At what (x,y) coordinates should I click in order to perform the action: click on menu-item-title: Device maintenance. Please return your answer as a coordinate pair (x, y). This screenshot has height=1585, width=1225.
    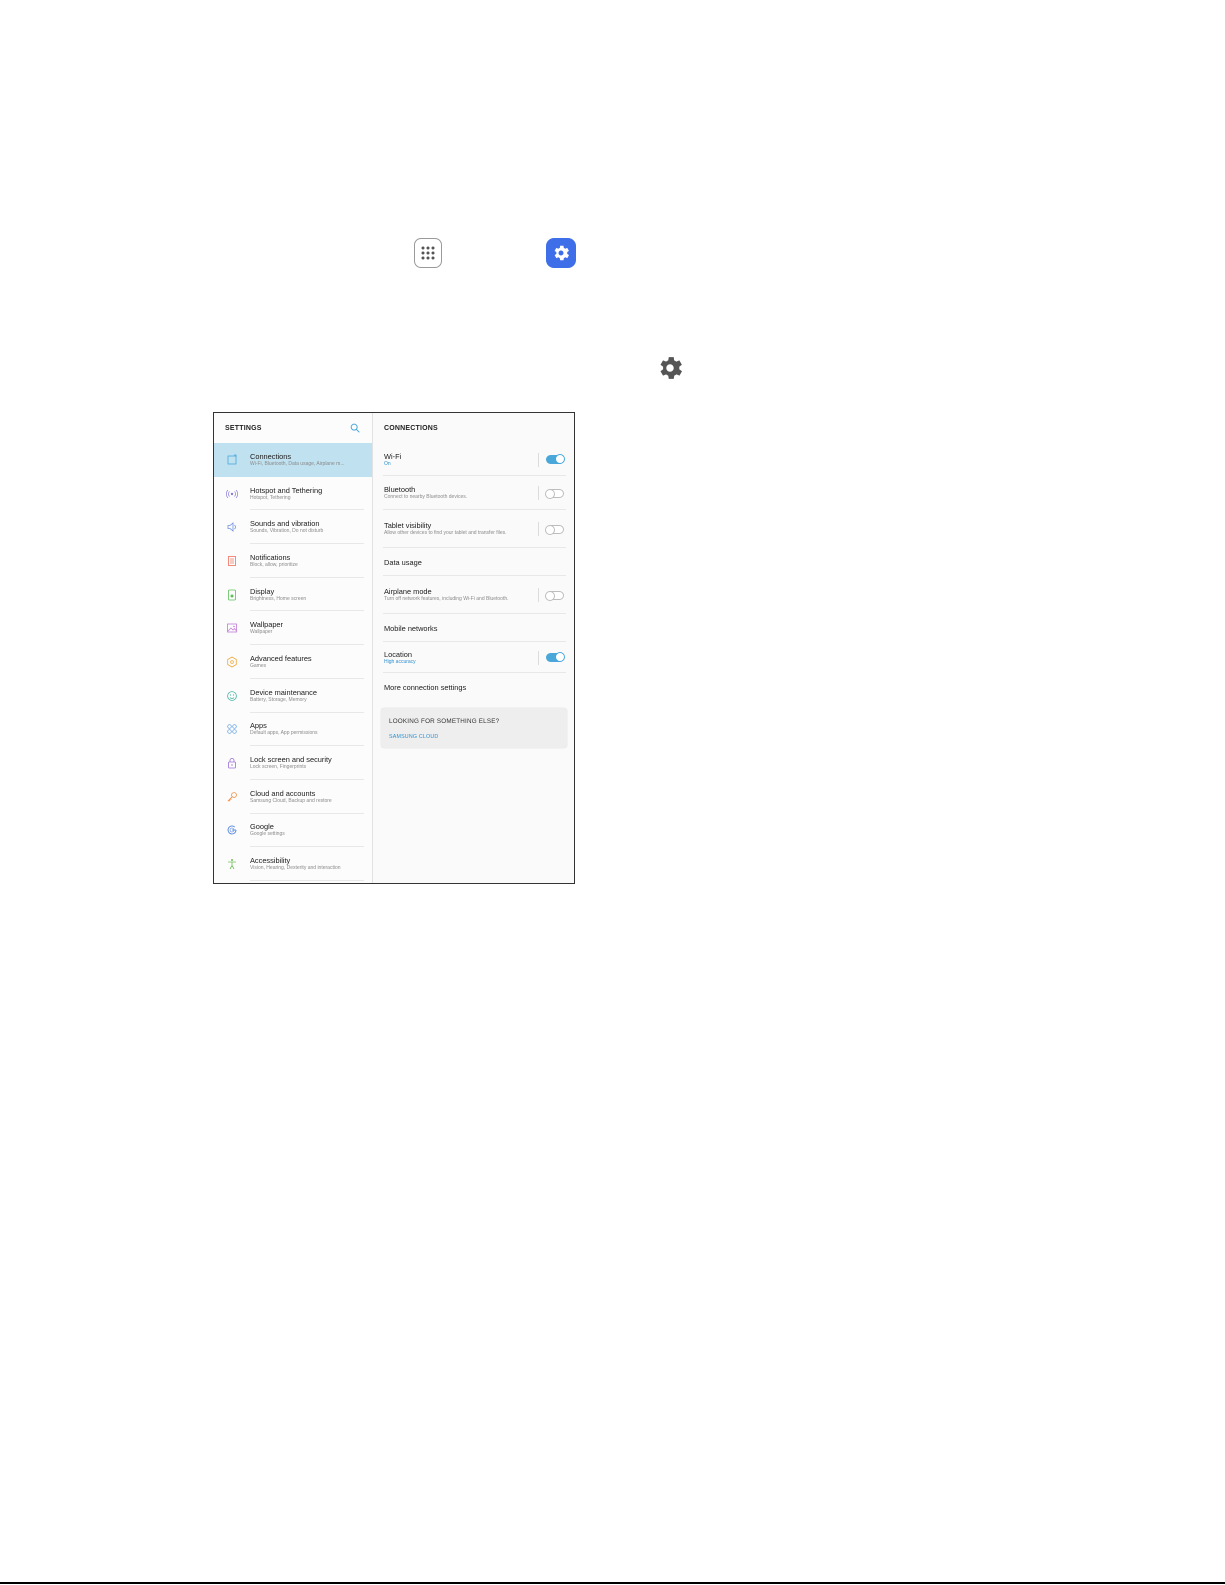
    Looking at the image, I should click on (283, 692).